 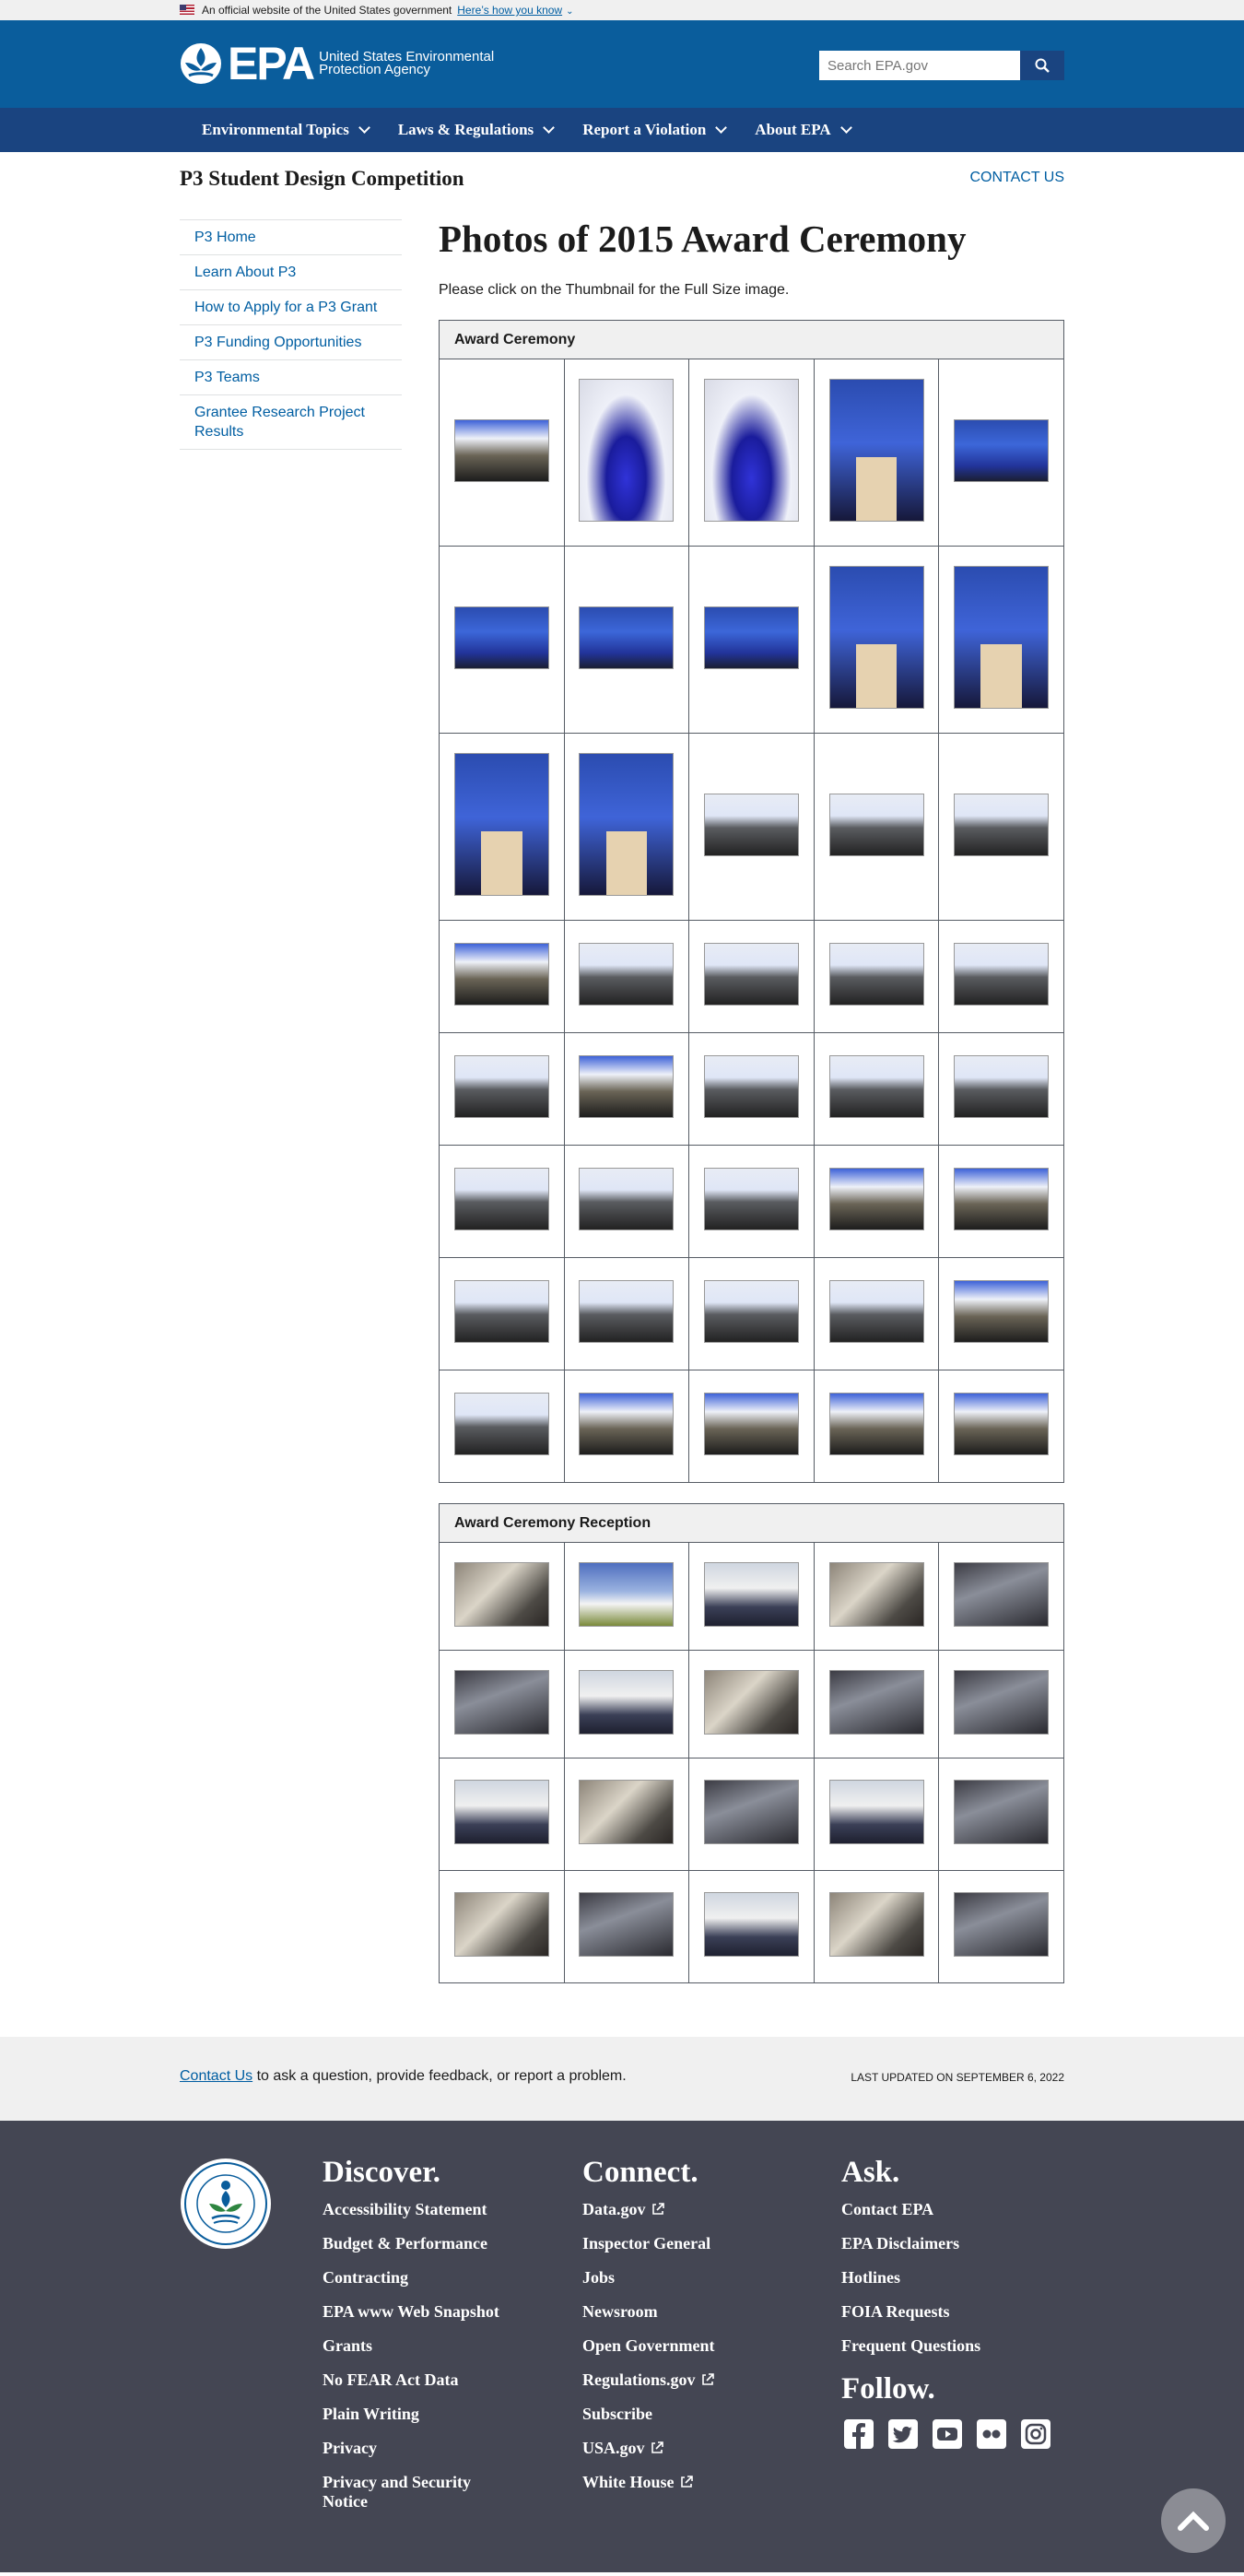 I want to click on contact-us-link: CONTACT US, so click(x=1016, y=178).